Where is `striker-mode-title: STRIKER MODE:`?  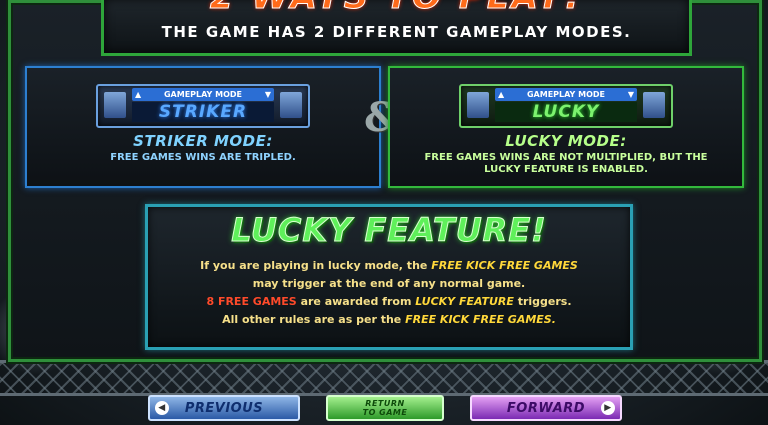
striker-mode-title: STRIKER MODE: is located at coordinates (203, 141).